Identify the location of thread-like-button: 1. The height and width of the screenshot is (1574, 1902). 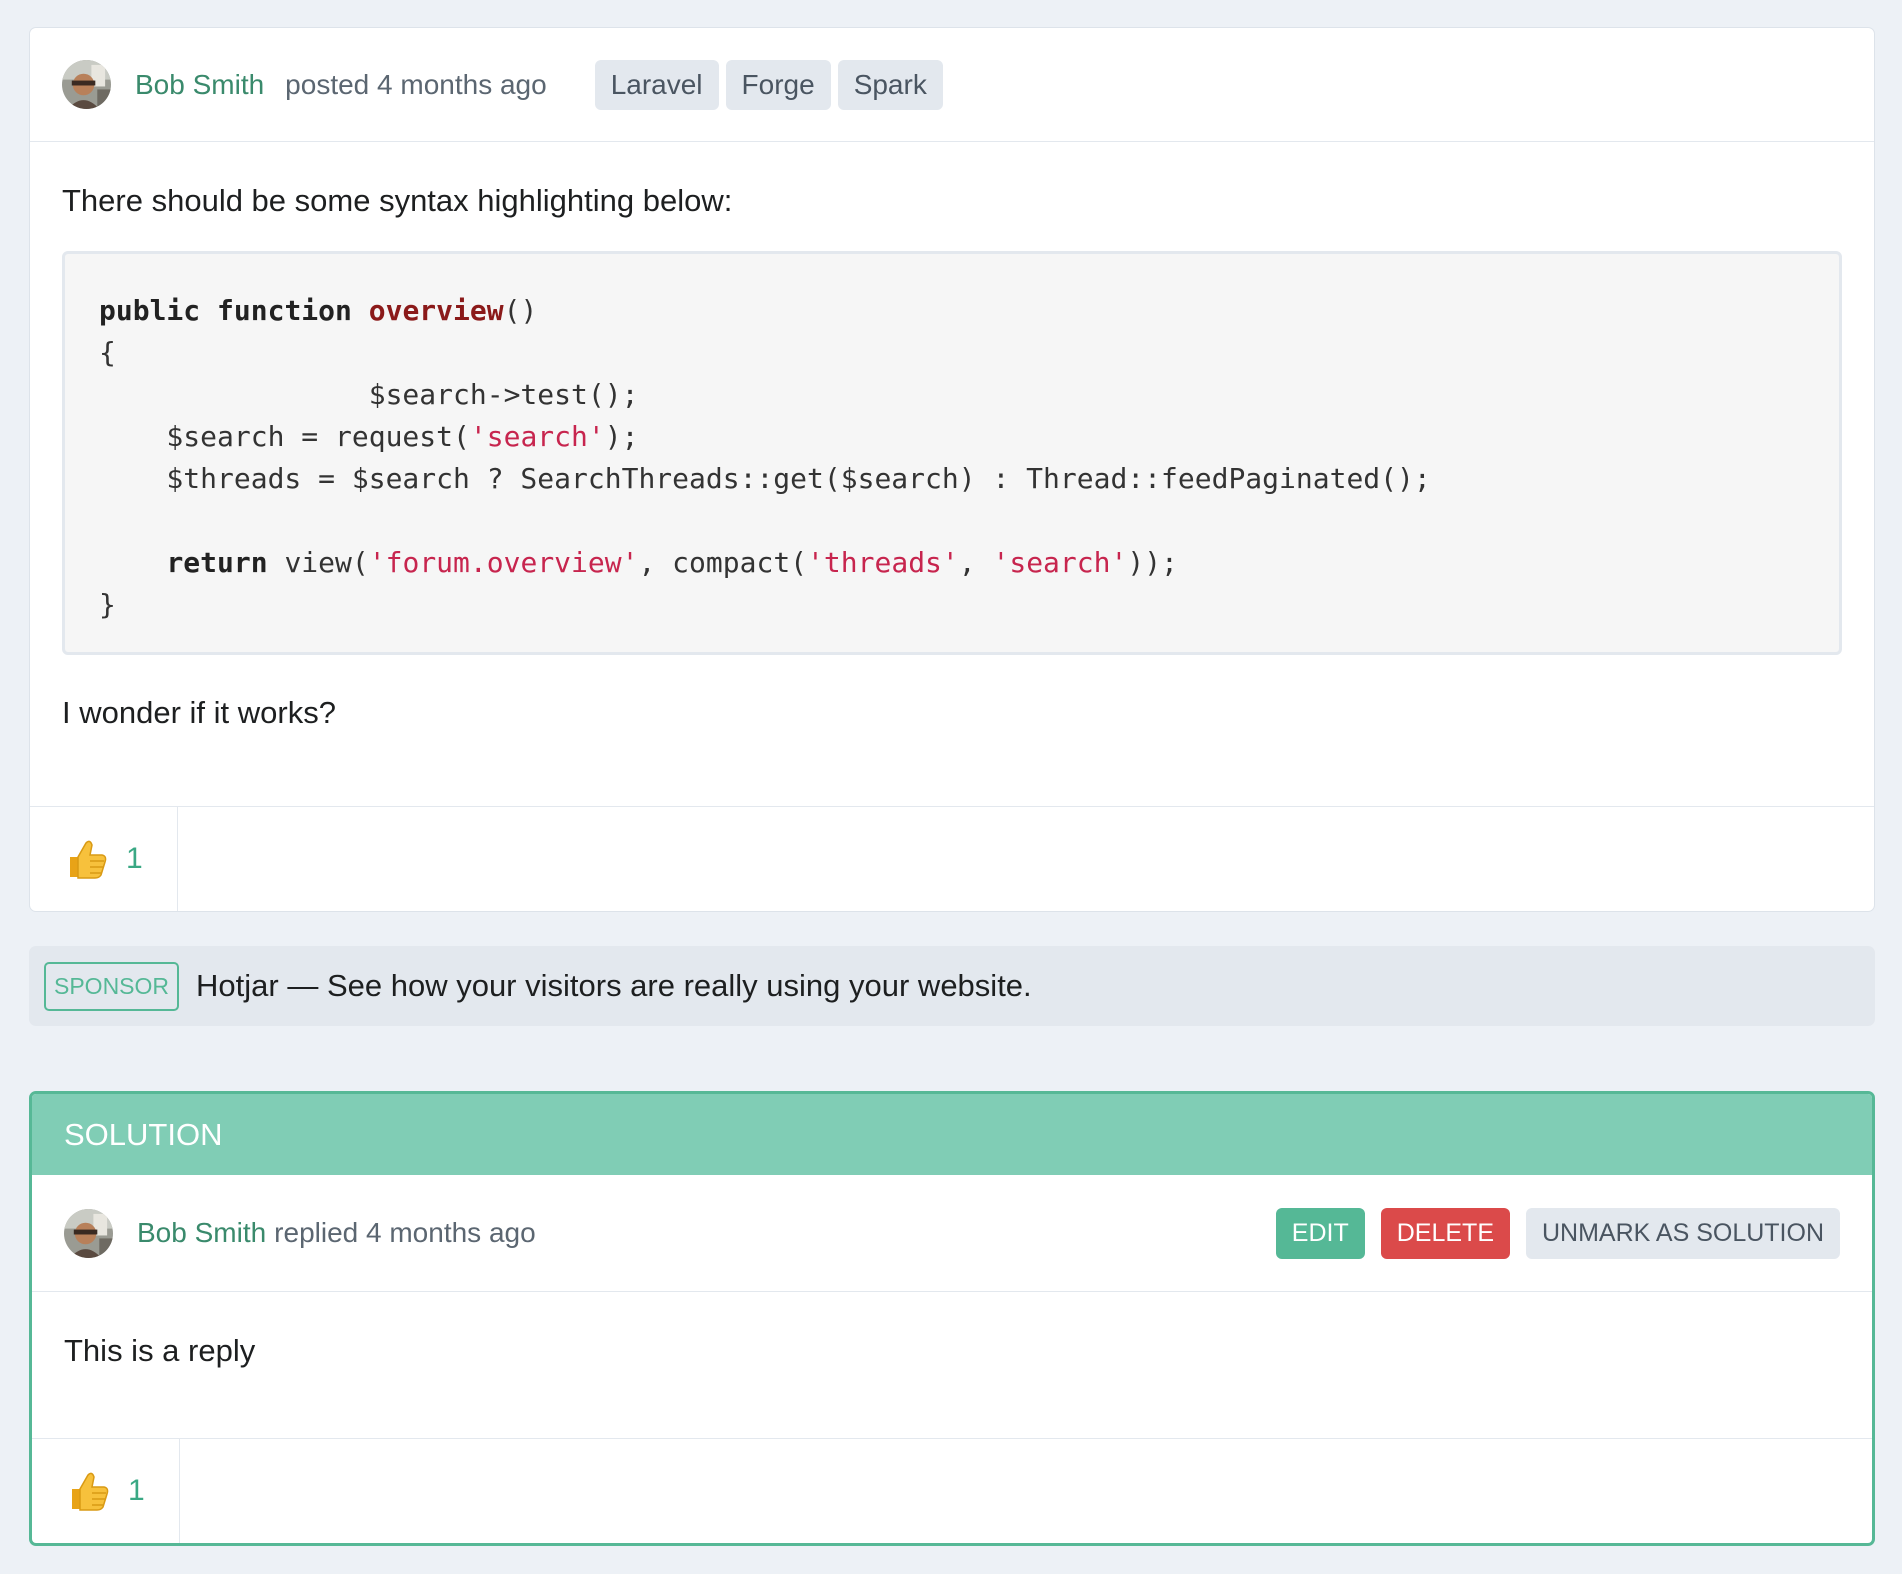
(104, 859).